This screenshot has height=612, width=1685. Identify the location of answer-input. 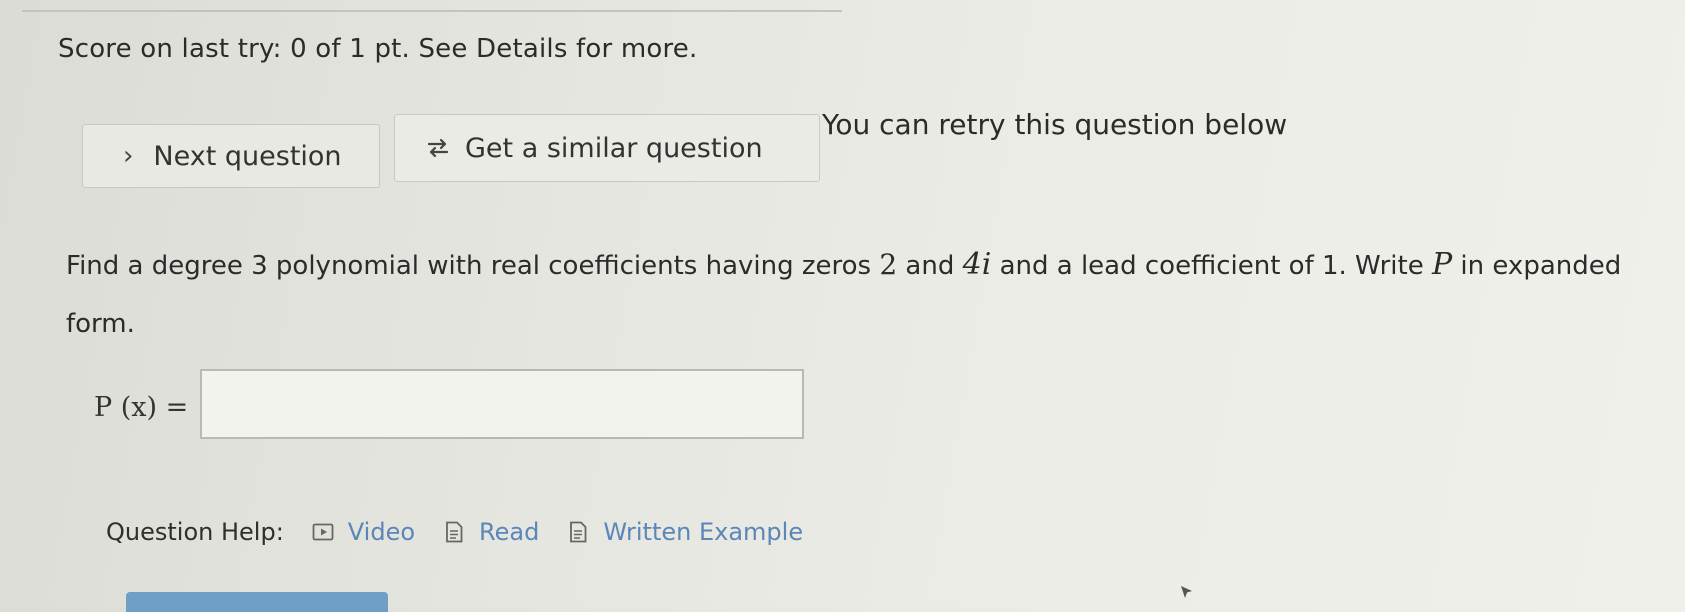
(502, 404).